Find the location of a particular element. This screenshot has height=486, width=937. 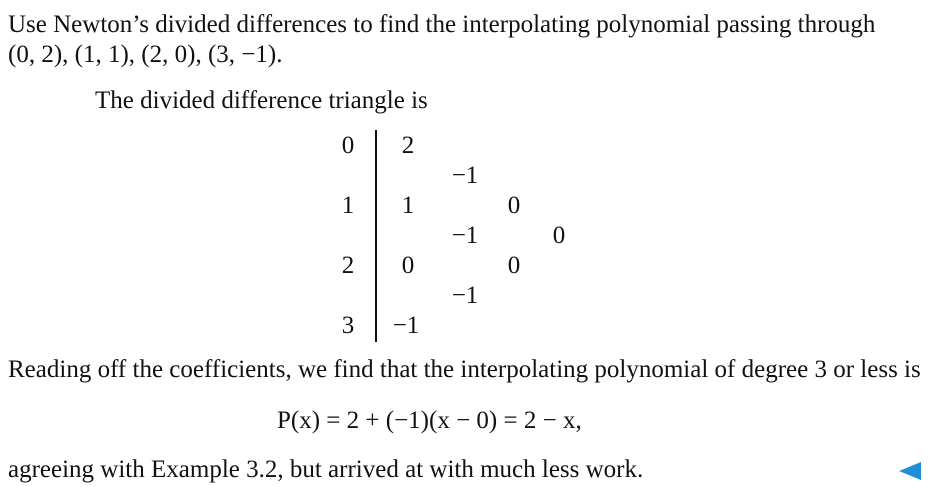

table-divider is located at coordinates (376, 236).